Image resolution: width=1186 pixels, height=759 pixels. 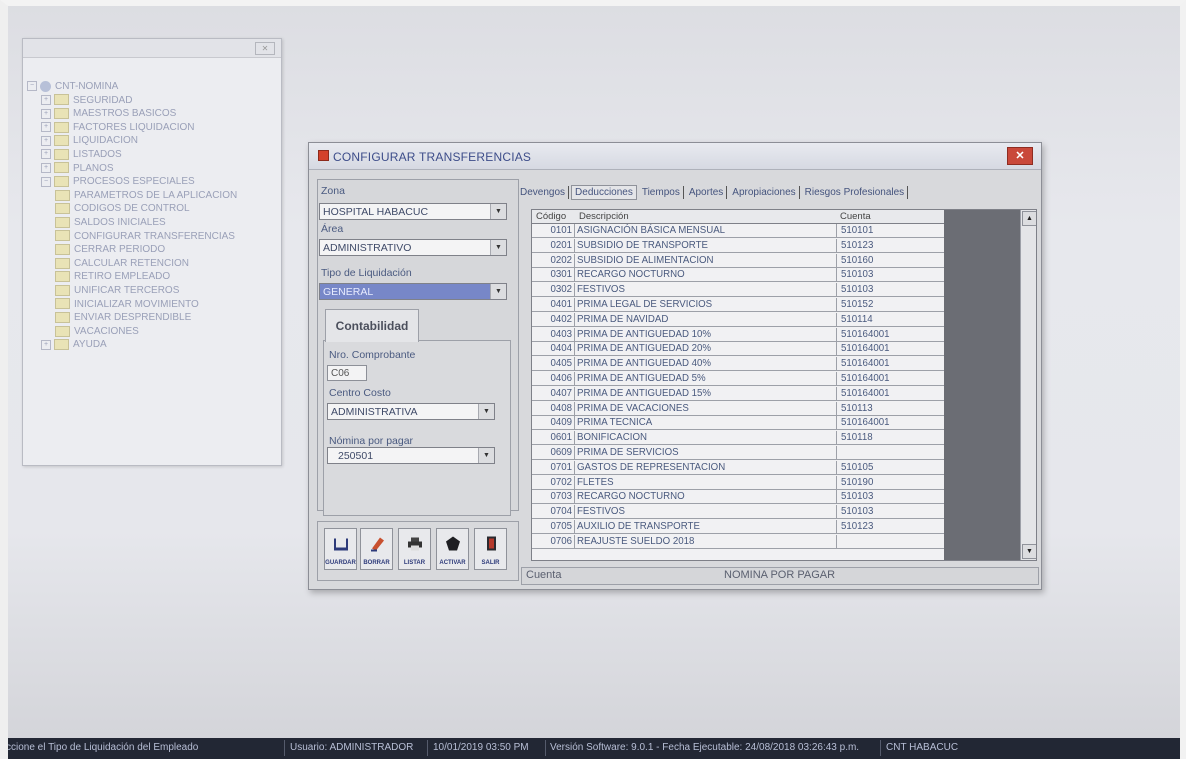 I want to click on table-row: 0703 RECARGO NOCTURNO 510103, so click(x=738, y=497).